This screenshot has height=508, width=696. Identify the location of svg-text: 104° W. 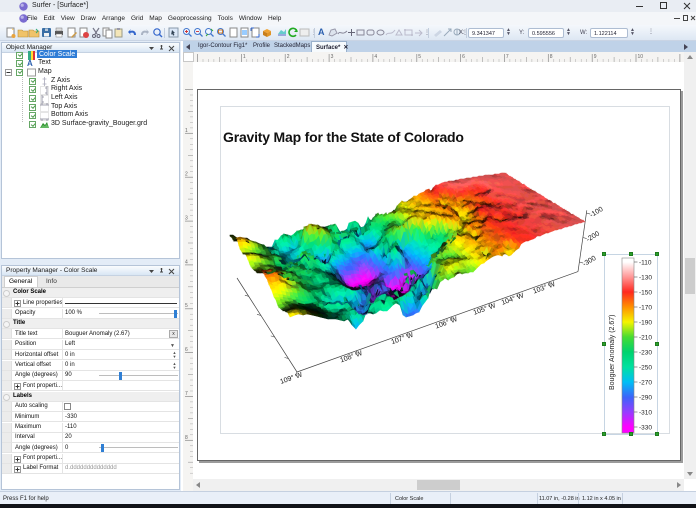
(512, 298).